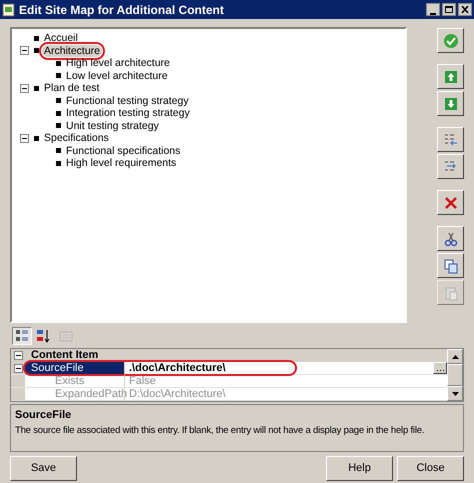 Image resolution: width=474 pixels, height=483 pixels. Describe the element at coordinates (72, 50) in the screenshot. I see `tree-item: Architecture` at that location.